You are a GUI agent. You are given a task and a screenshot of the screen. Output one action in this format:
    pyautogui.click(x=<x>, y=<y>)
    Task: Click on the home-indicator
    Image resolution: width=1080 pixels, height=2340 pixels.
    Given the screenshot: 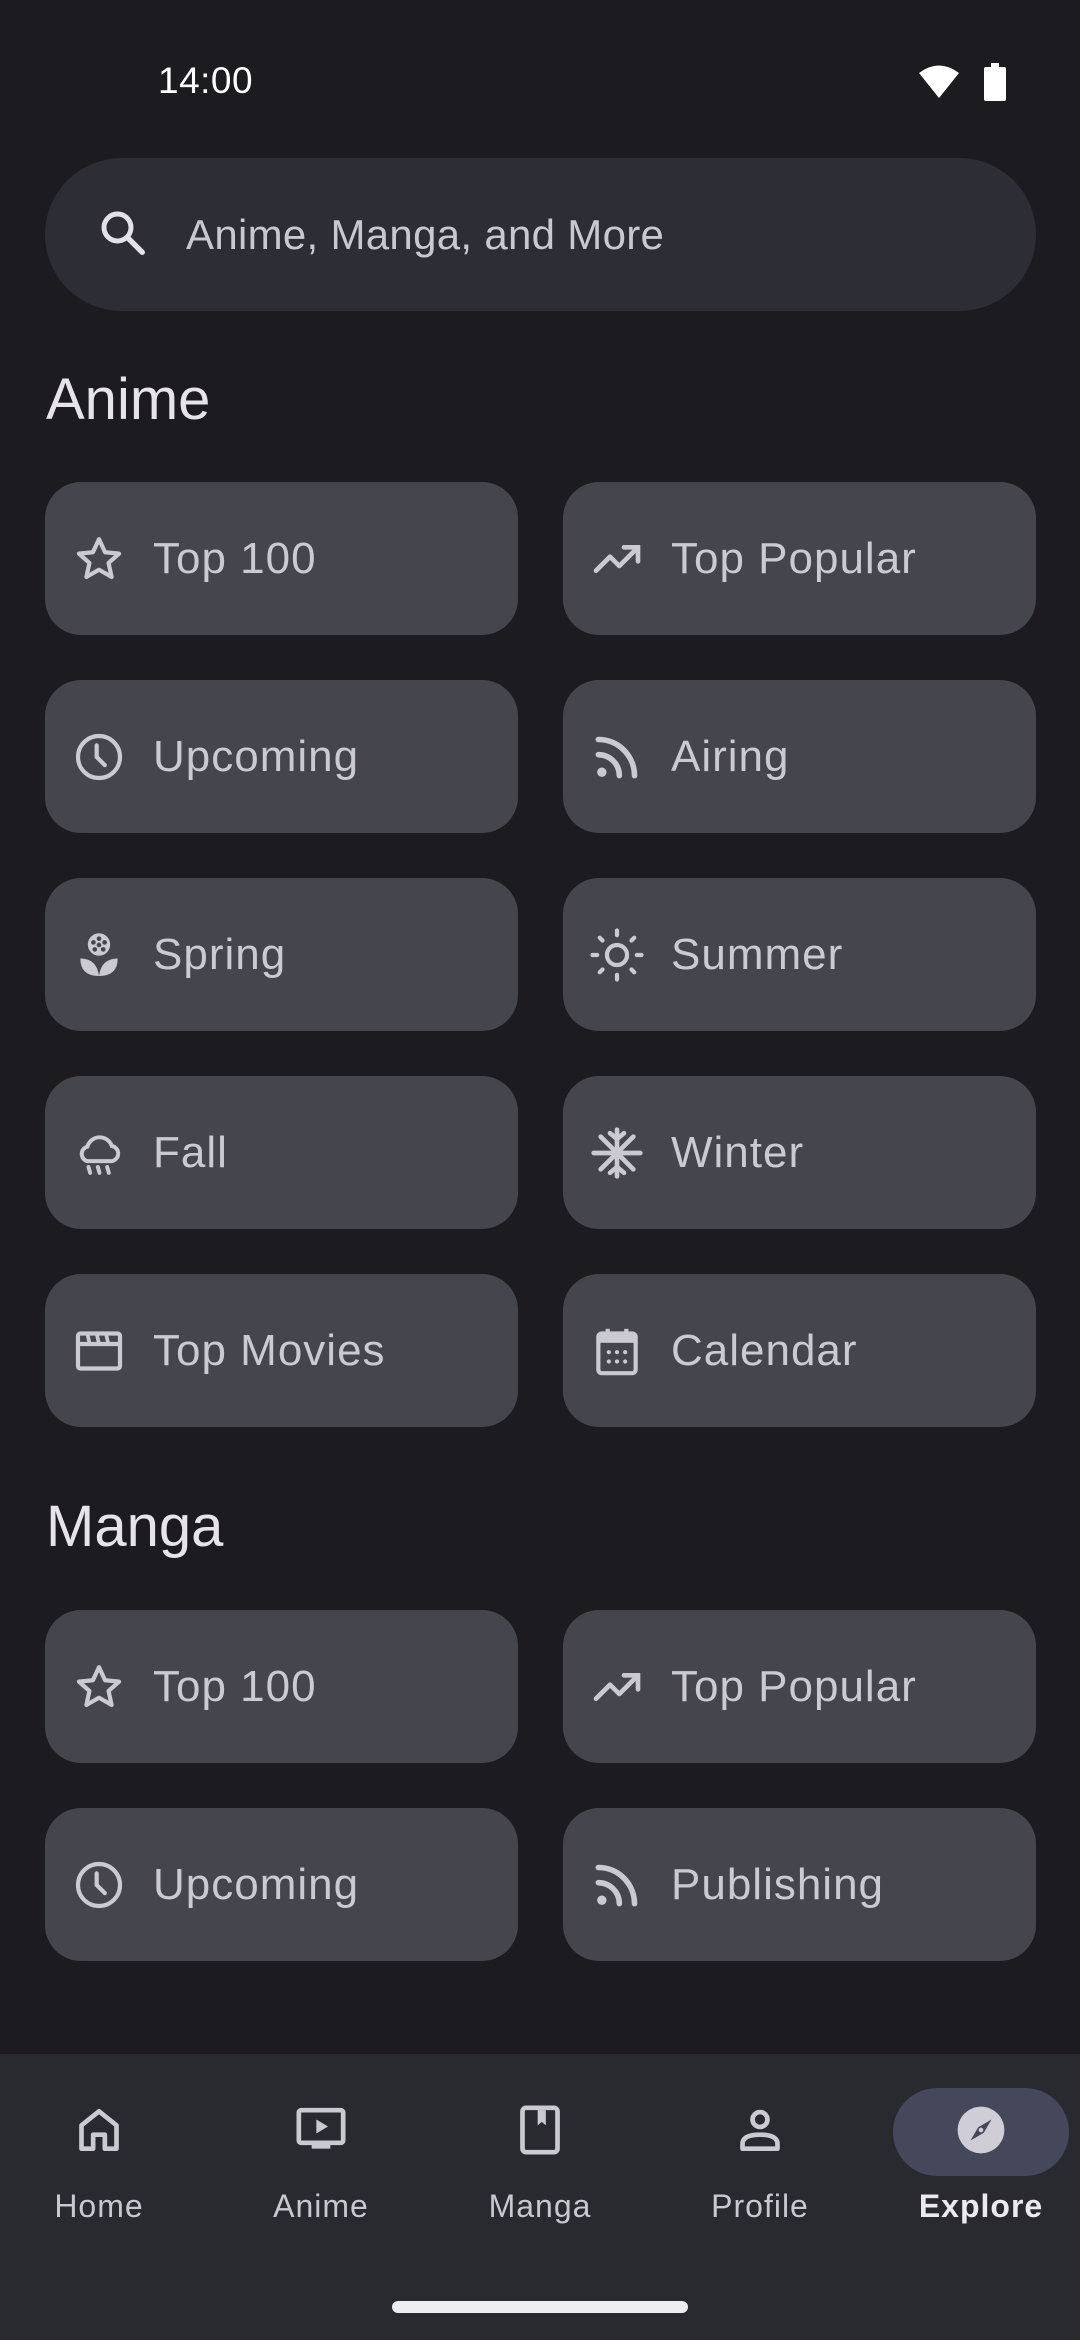 What is the action you would take?
    pyautogui.click(x=540, y=2307)
    